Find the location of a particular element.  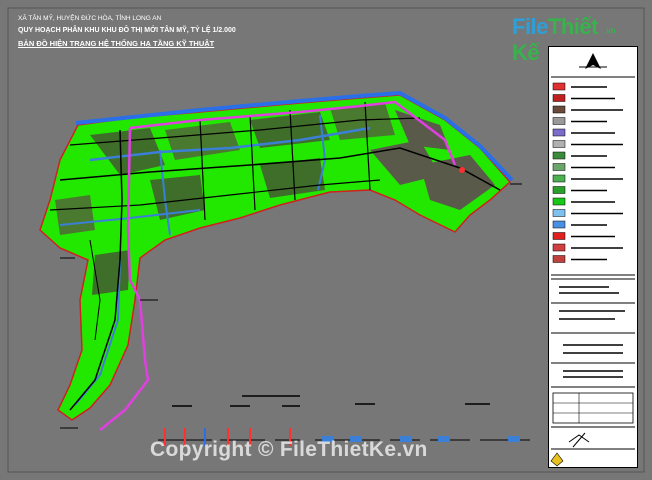

north-arrow-icon is located at coordinates (593, 61).